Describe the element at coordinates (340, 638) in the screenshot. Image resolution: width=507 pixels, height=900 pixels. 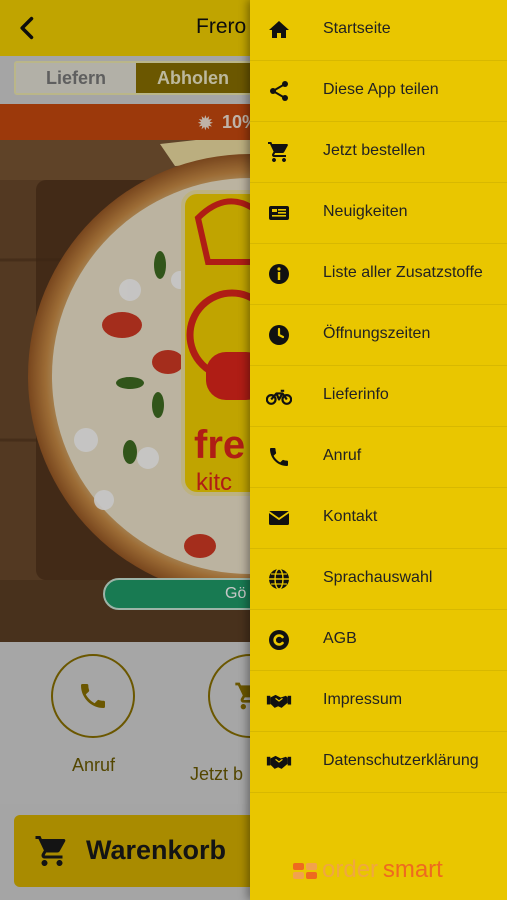
I see `menu-item-label: AGB` at that location.